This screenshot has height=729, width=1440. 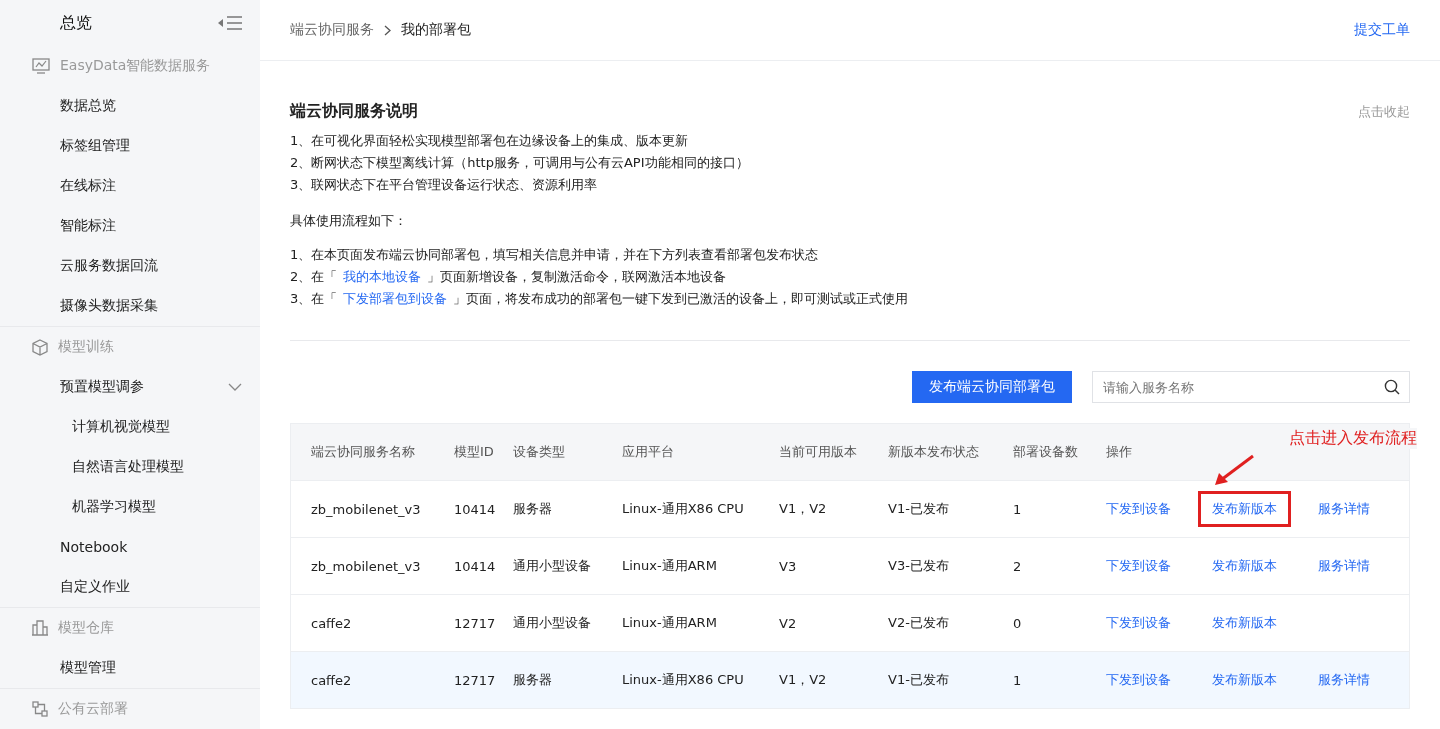 I want to click on column-header: 部署设备数, so click(x=1046, y=452).